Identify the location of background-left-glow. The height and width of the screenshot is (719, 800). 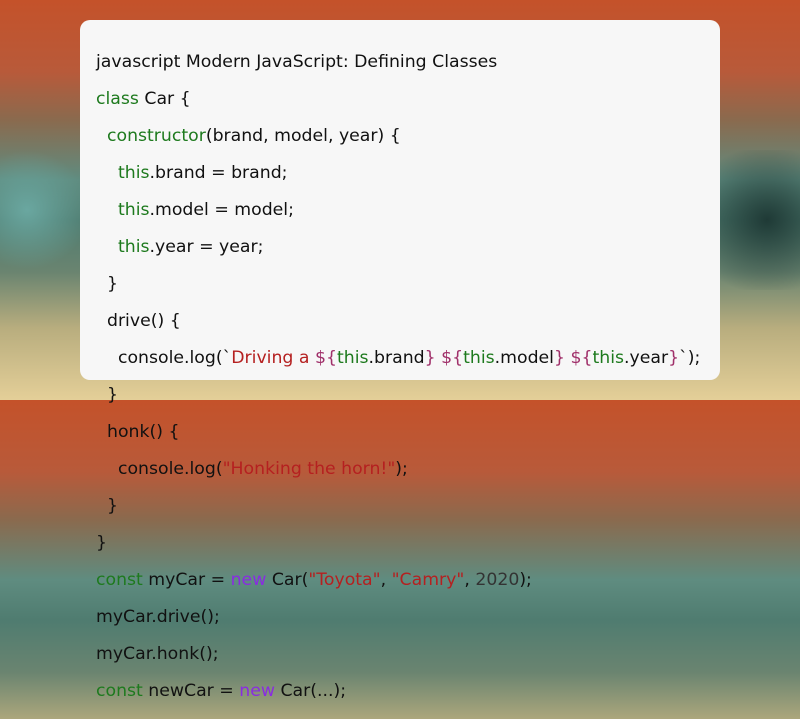
(45, 210).